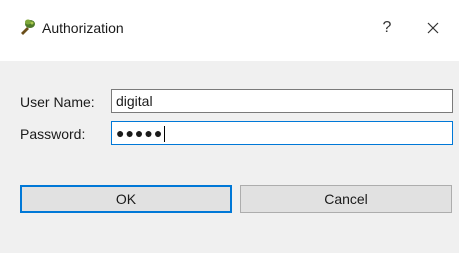 This screenshot has width=459, height=253. What do you see at coordinates (282, 101) in the screenshot?
I see `username-field: digital` at bounding box center [282, 101].